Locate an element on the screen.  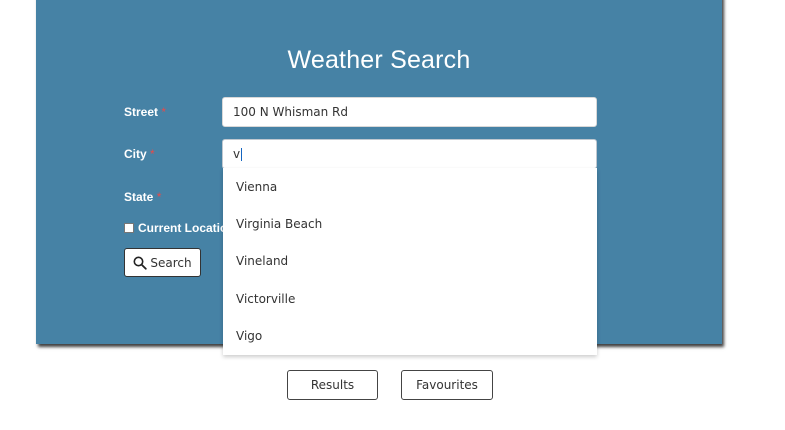
city-input: v is located at coordinates (409, 154).